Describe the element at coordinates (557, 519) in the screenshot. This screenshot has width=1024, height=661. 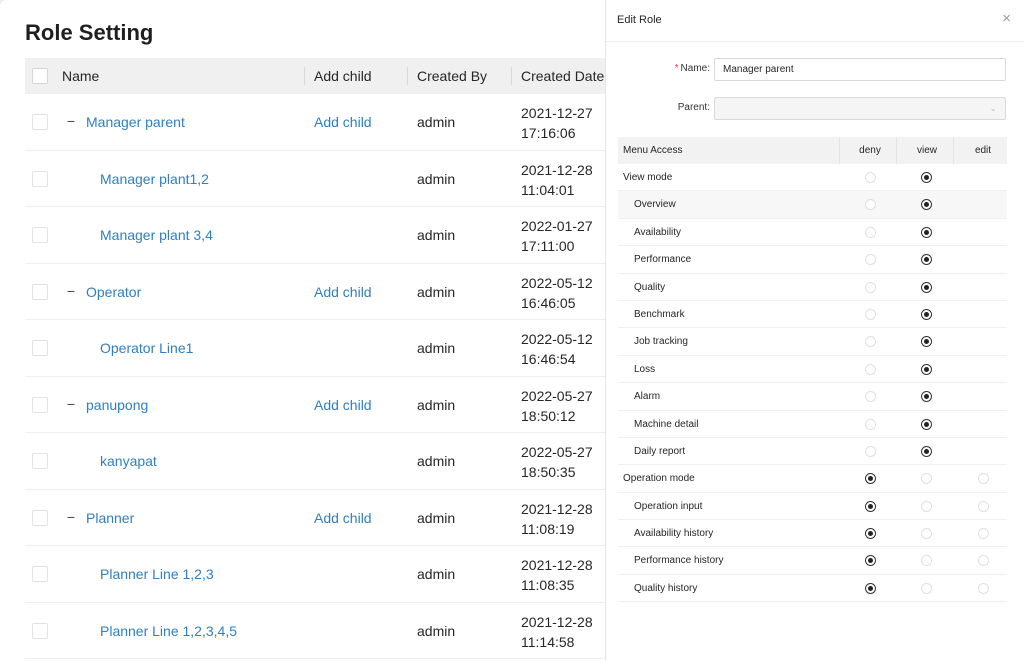
I see `created-date-cell: 2021-12-28 11:08:19` at that location.